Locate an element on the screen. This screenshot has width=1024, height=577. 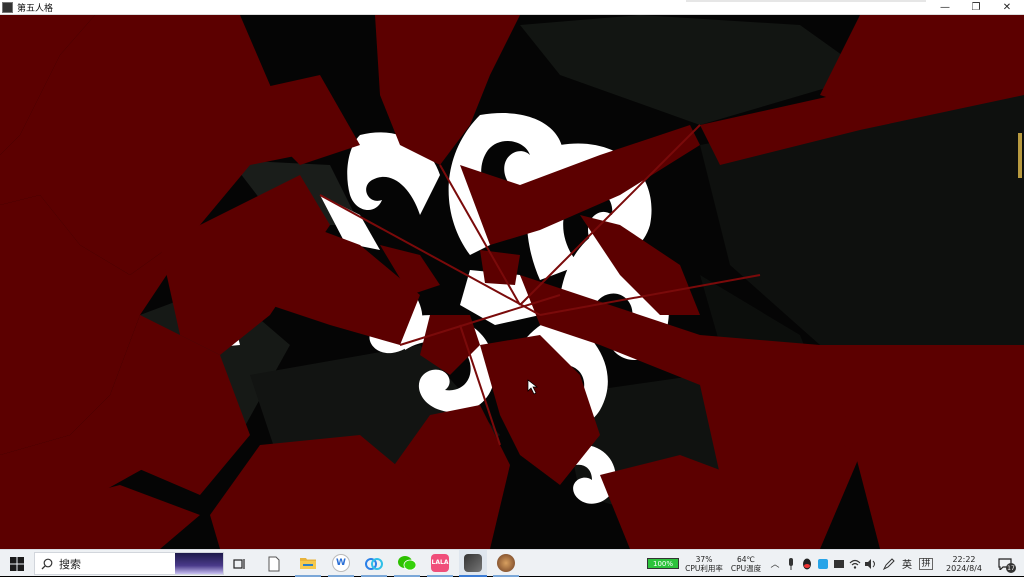
search-icon is located at coordinates (47, 563).